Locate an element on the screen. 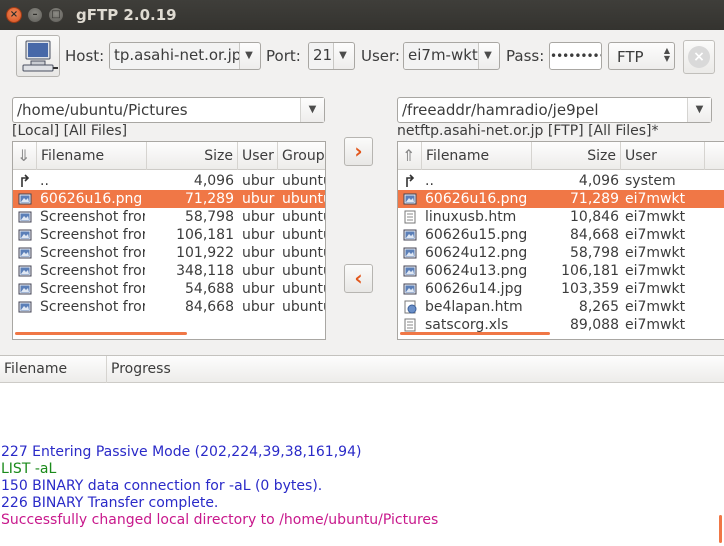 The image size is (724, 546). stop-icon: × is located at coordinates (699, 57).